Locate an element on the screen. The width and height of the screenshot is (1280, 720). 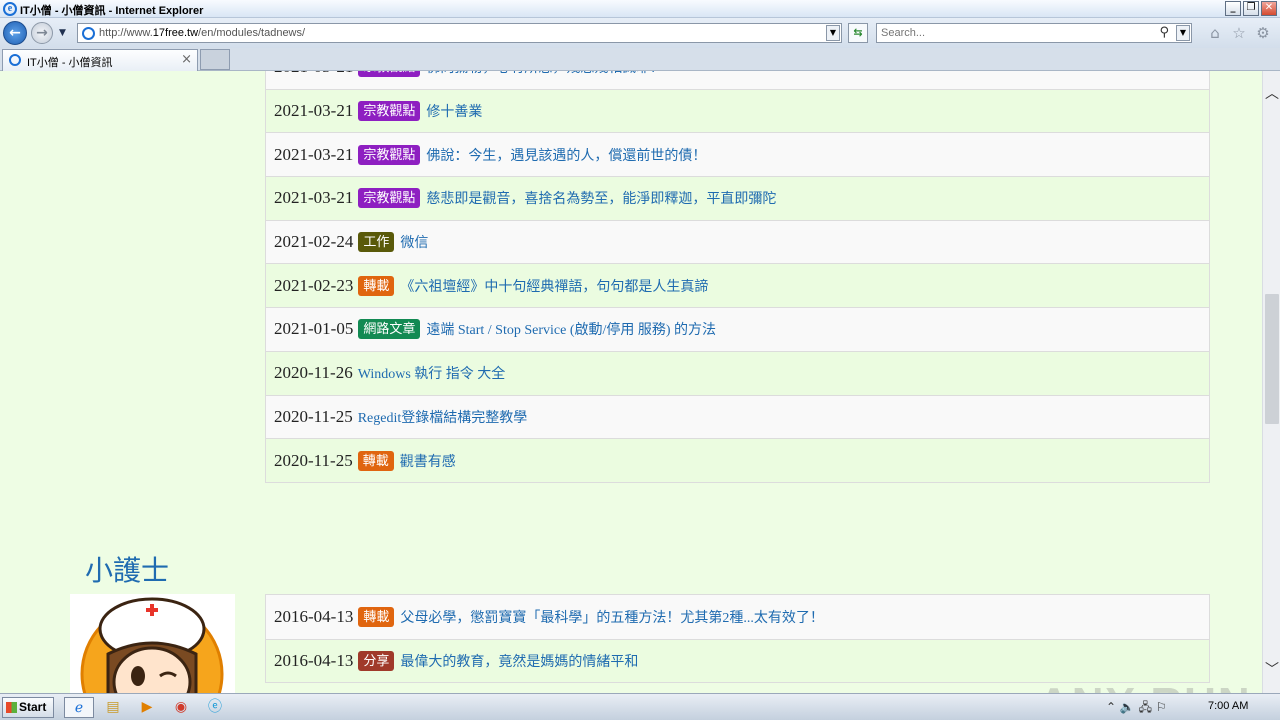
search-box: ⚲ ▼ is located at coordinates (1034, 33).